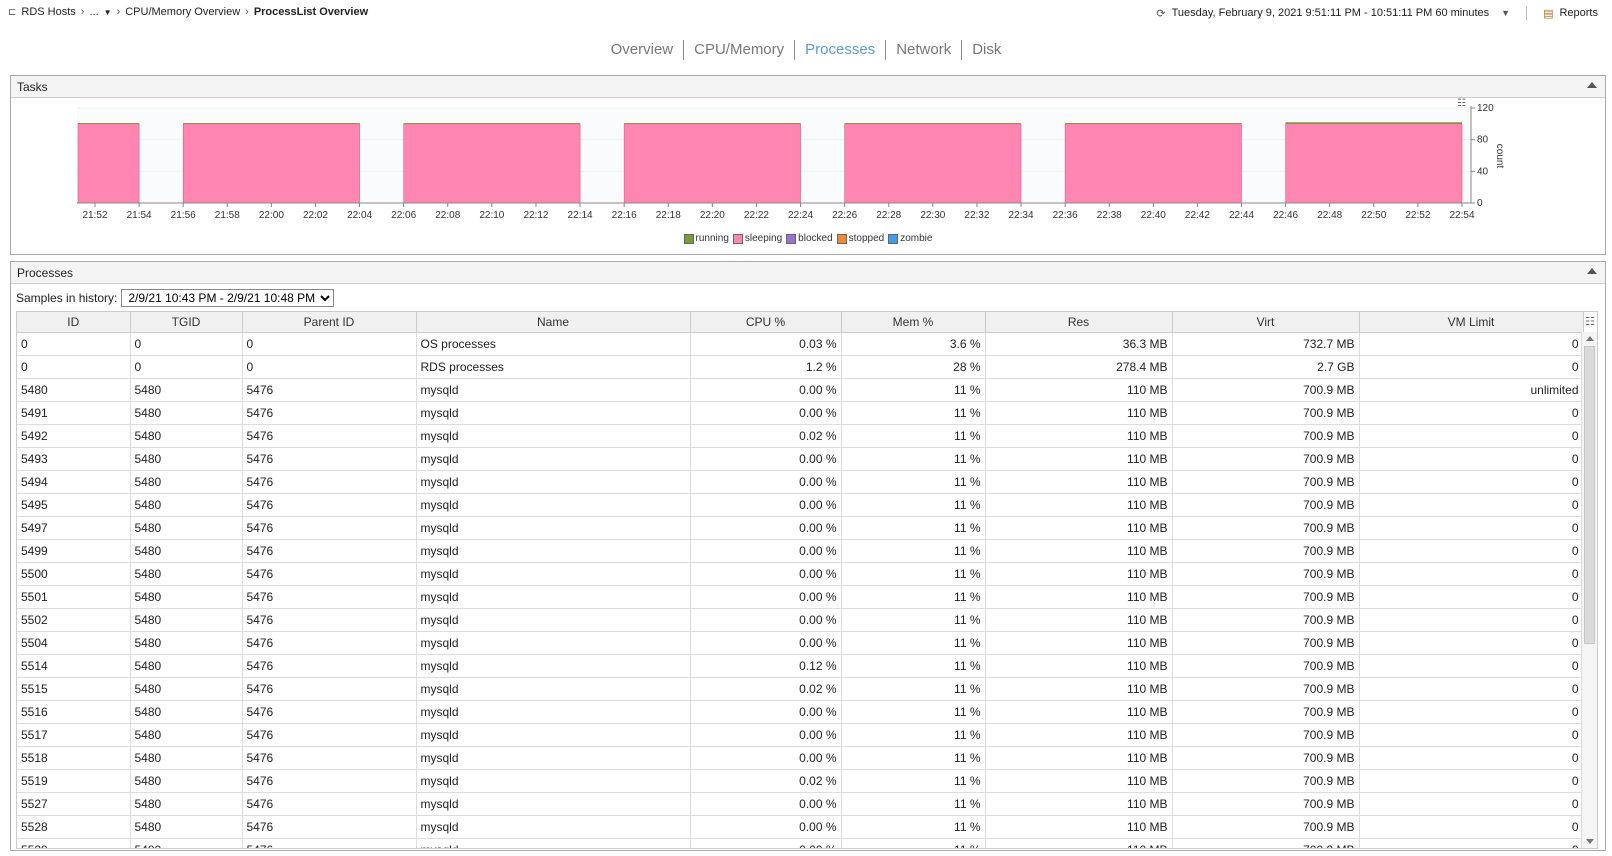 Image resolution: width=1612 pixels, height=856 pixels. Describe the element at coordinates (766, 843) in the screenshot. I see `table-cell: 0.00 %` at that location.